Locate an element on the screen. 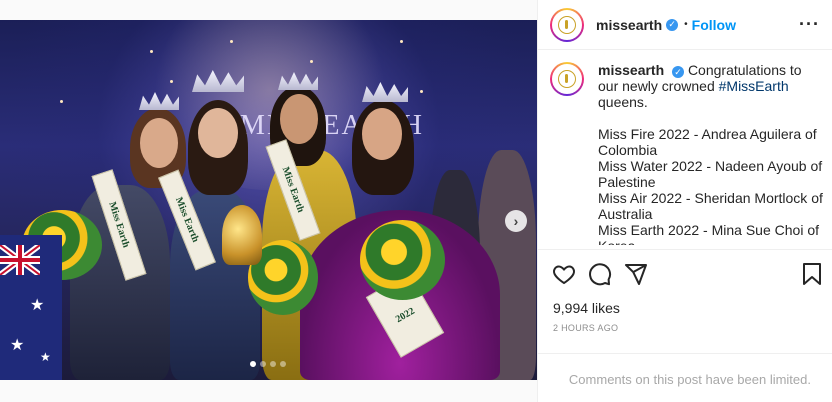 The image size is (832, 402). caption-username: missearth is located at coordinates (631, 70).